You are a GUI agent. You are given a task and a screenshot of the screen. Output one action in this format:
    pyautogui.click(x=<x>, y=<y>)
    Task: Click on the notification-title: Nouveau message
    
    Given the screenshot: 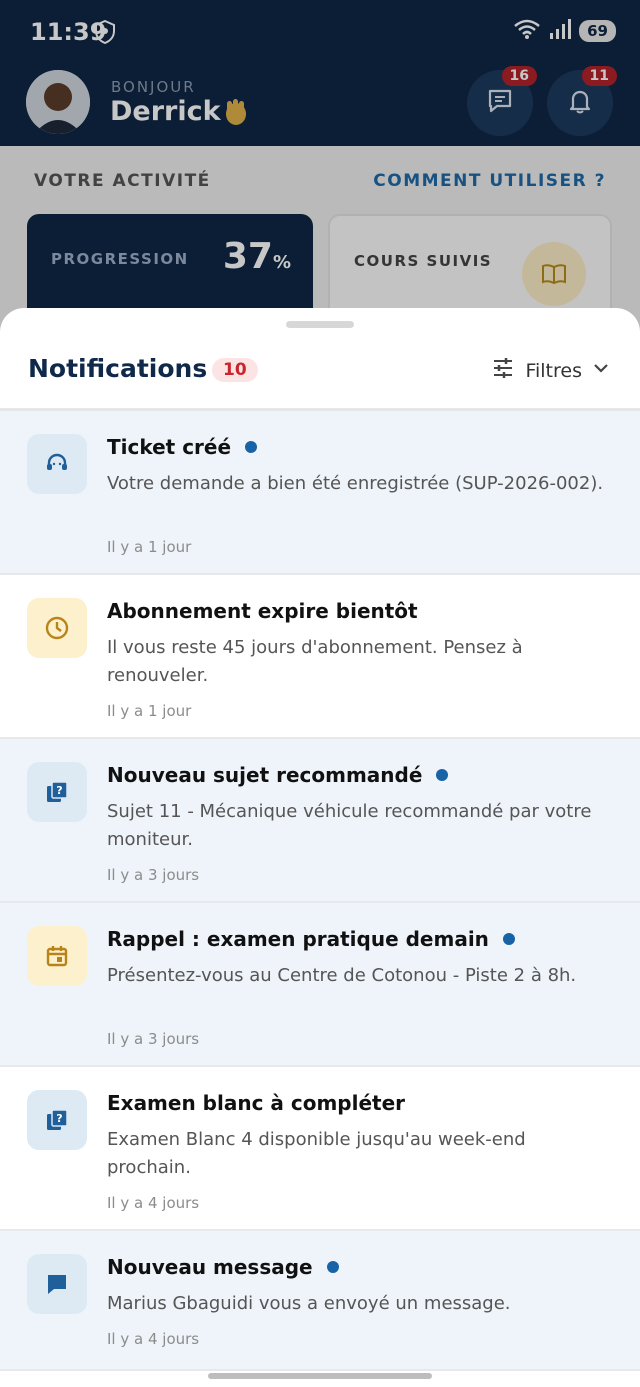 What is the action you would take?
    pyautogui.click(x=223, y=1267)
    